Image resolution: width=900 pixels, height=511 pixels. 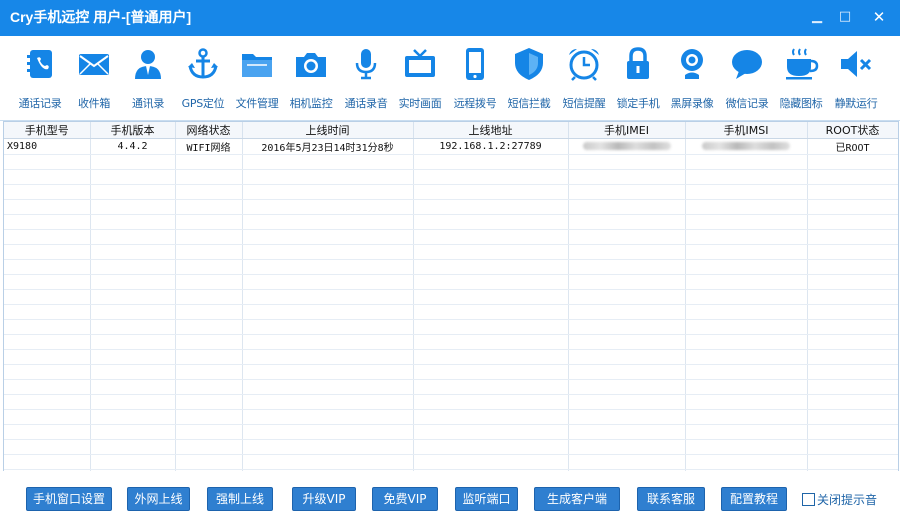 I want to click on title-bar: Cry手机远控 用户-[普通用户] ▁ □ ✕, so click(x=450, y=18).